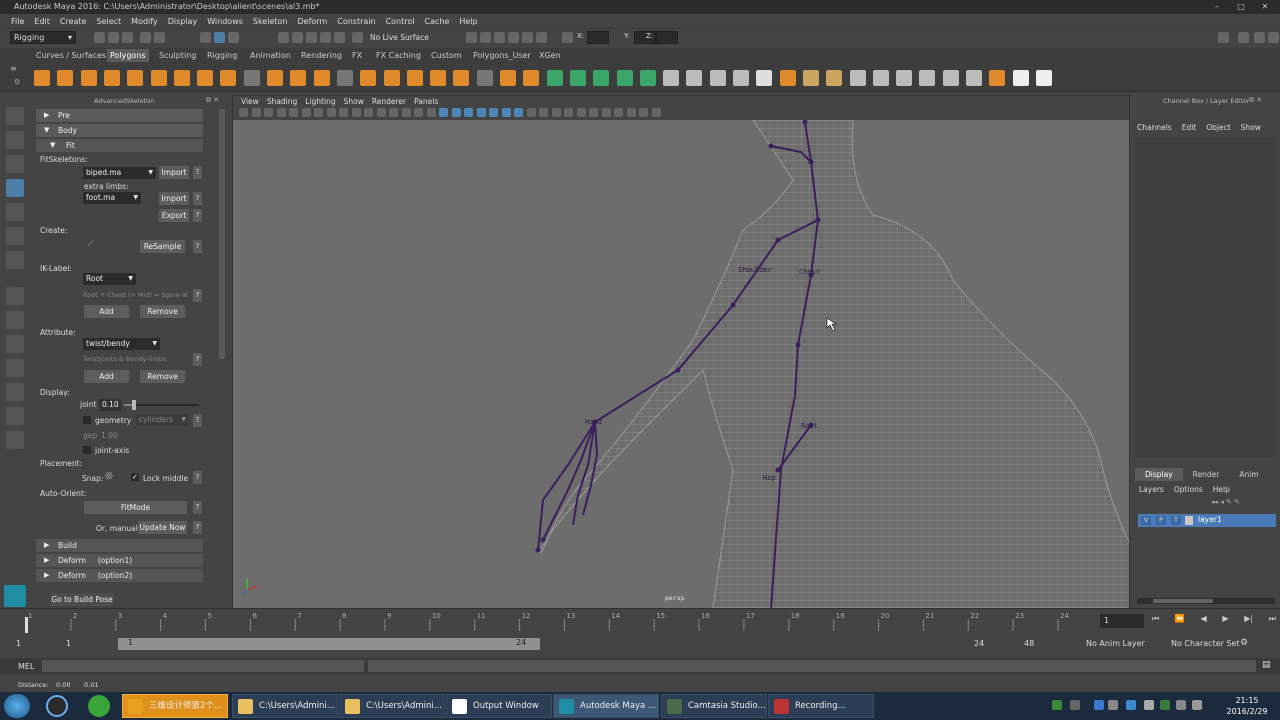  What do you see at coordinates (499, 706) in the screenshot?
I see `taskbar-item: Output Window` at bounding box center [499, 706].